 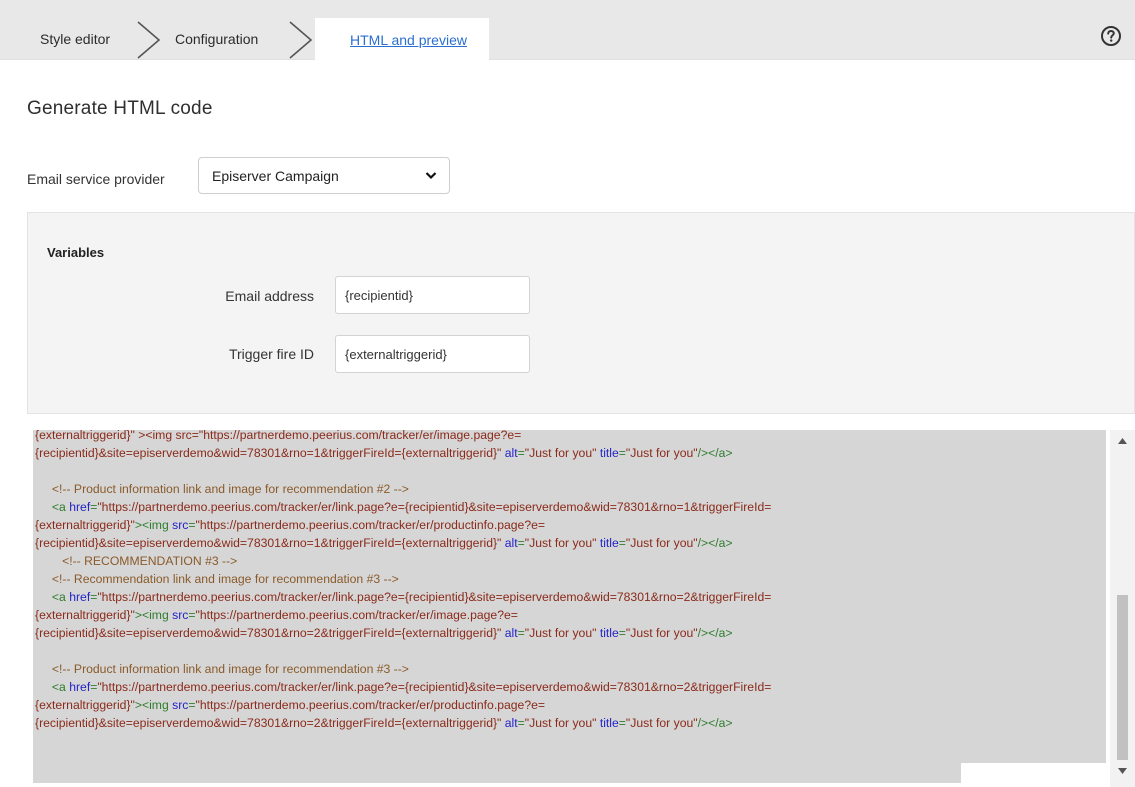 What do you see at coordinates (1122, 441) in the screenshot?
I see `scroll-up-arrow-icon` at bounding box center [1122, 441].